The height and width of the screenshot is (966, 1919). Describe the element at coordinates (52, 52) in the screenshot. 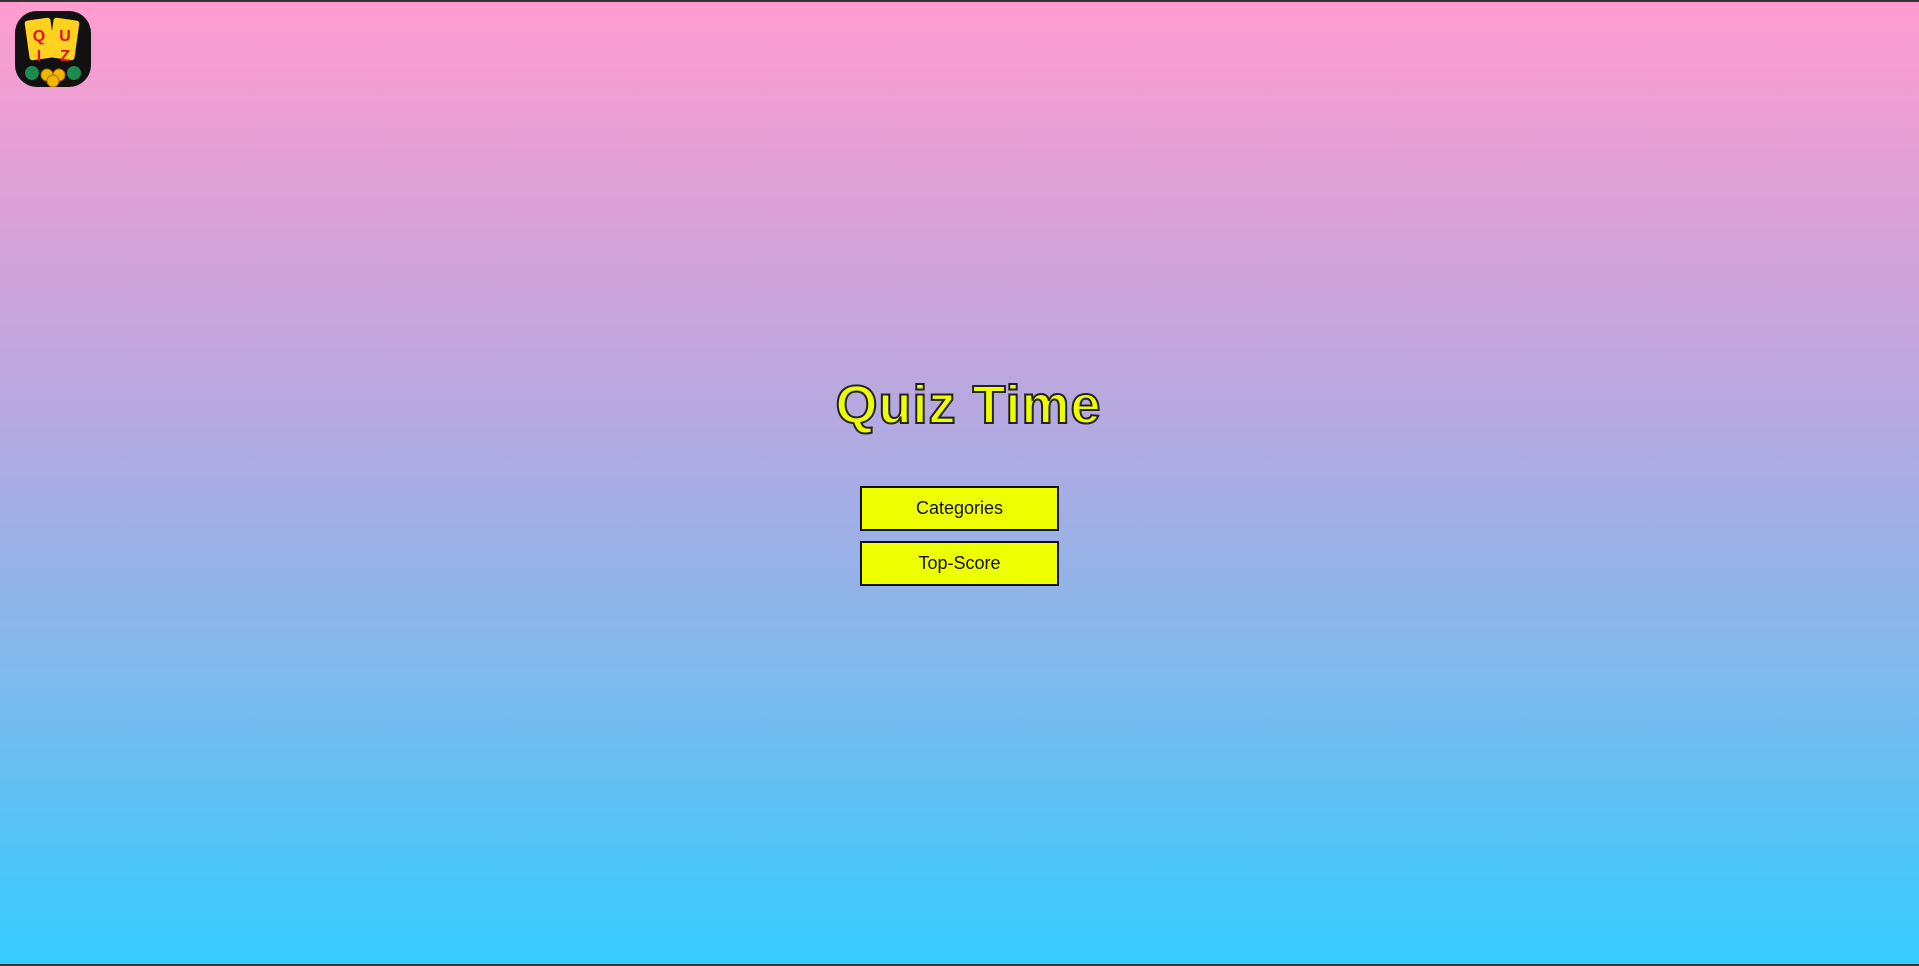

I see `quiz-logo-icon: Q U I Z` at that location.